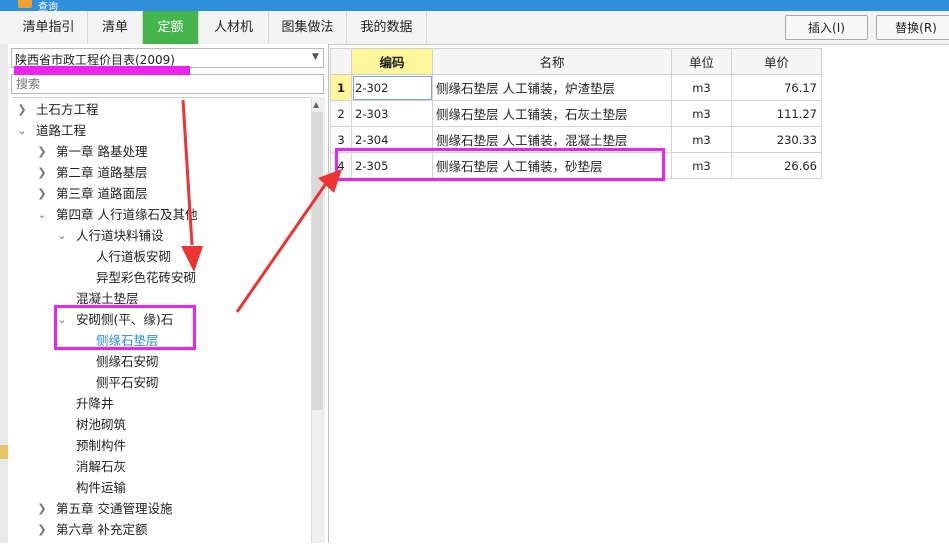 The width and height of the screenshot is (949, 544). What do you see at coordinates (192, 185) in the screenshot?
I see `arrow-down-icon` at bounding box center [192, 185].